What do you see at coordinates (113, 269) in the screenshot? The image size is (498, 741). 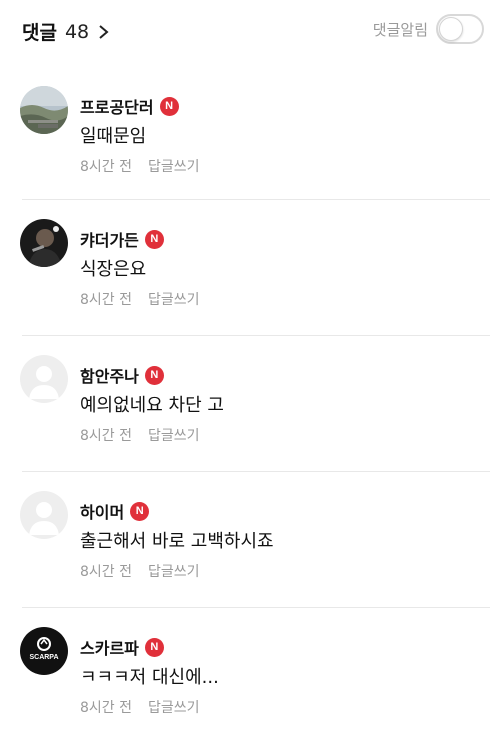 I see `comment-text: 식장은요` at bounding box center [113, 269].